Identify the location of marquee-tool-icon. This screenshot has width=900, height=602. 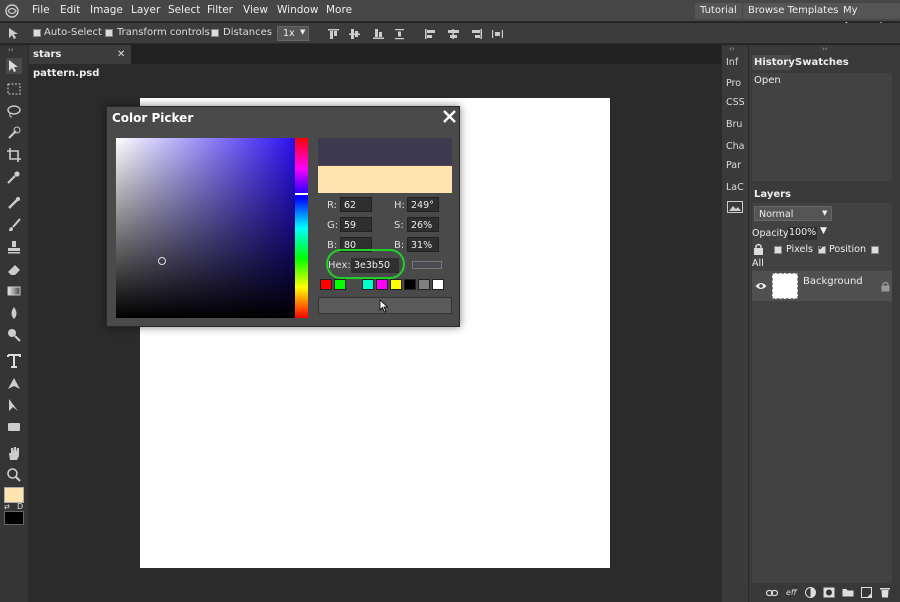
(14, 89).